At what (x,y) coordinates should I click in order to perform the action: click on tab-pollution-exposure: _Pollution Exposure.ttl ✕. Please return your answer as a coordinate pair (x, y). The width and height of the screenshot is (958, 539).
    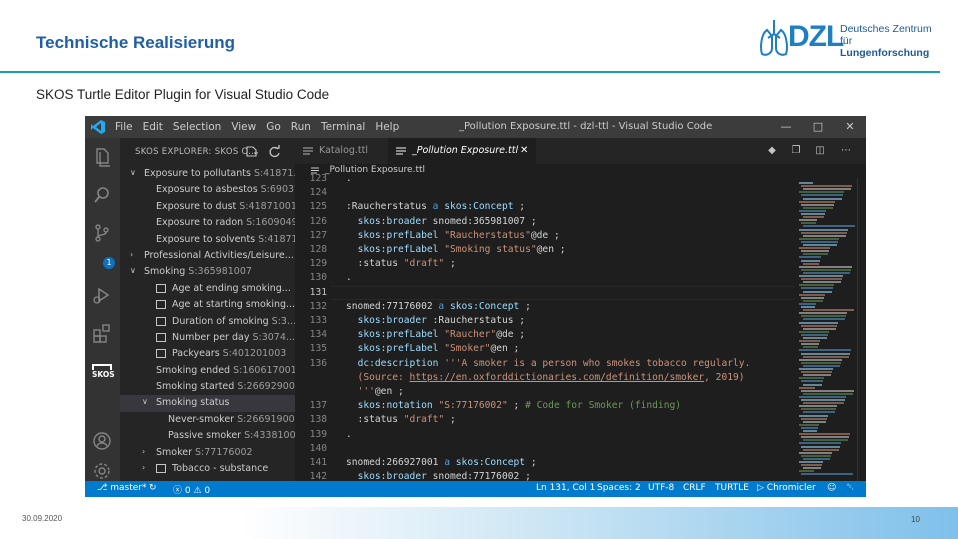
    Looking at the image, I should click on (462, 151).